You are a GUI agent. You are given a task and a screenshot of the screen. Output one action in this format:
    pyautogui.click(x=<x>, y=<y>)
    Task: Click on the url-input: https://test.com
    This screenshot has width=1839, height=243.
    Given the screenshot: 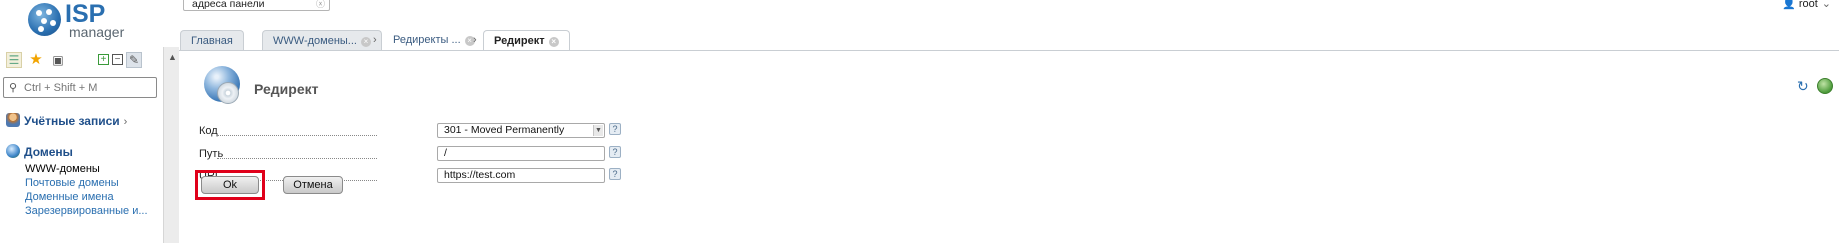 What is the action you would take?
    pyautogui.click(x=521, y=175)
    